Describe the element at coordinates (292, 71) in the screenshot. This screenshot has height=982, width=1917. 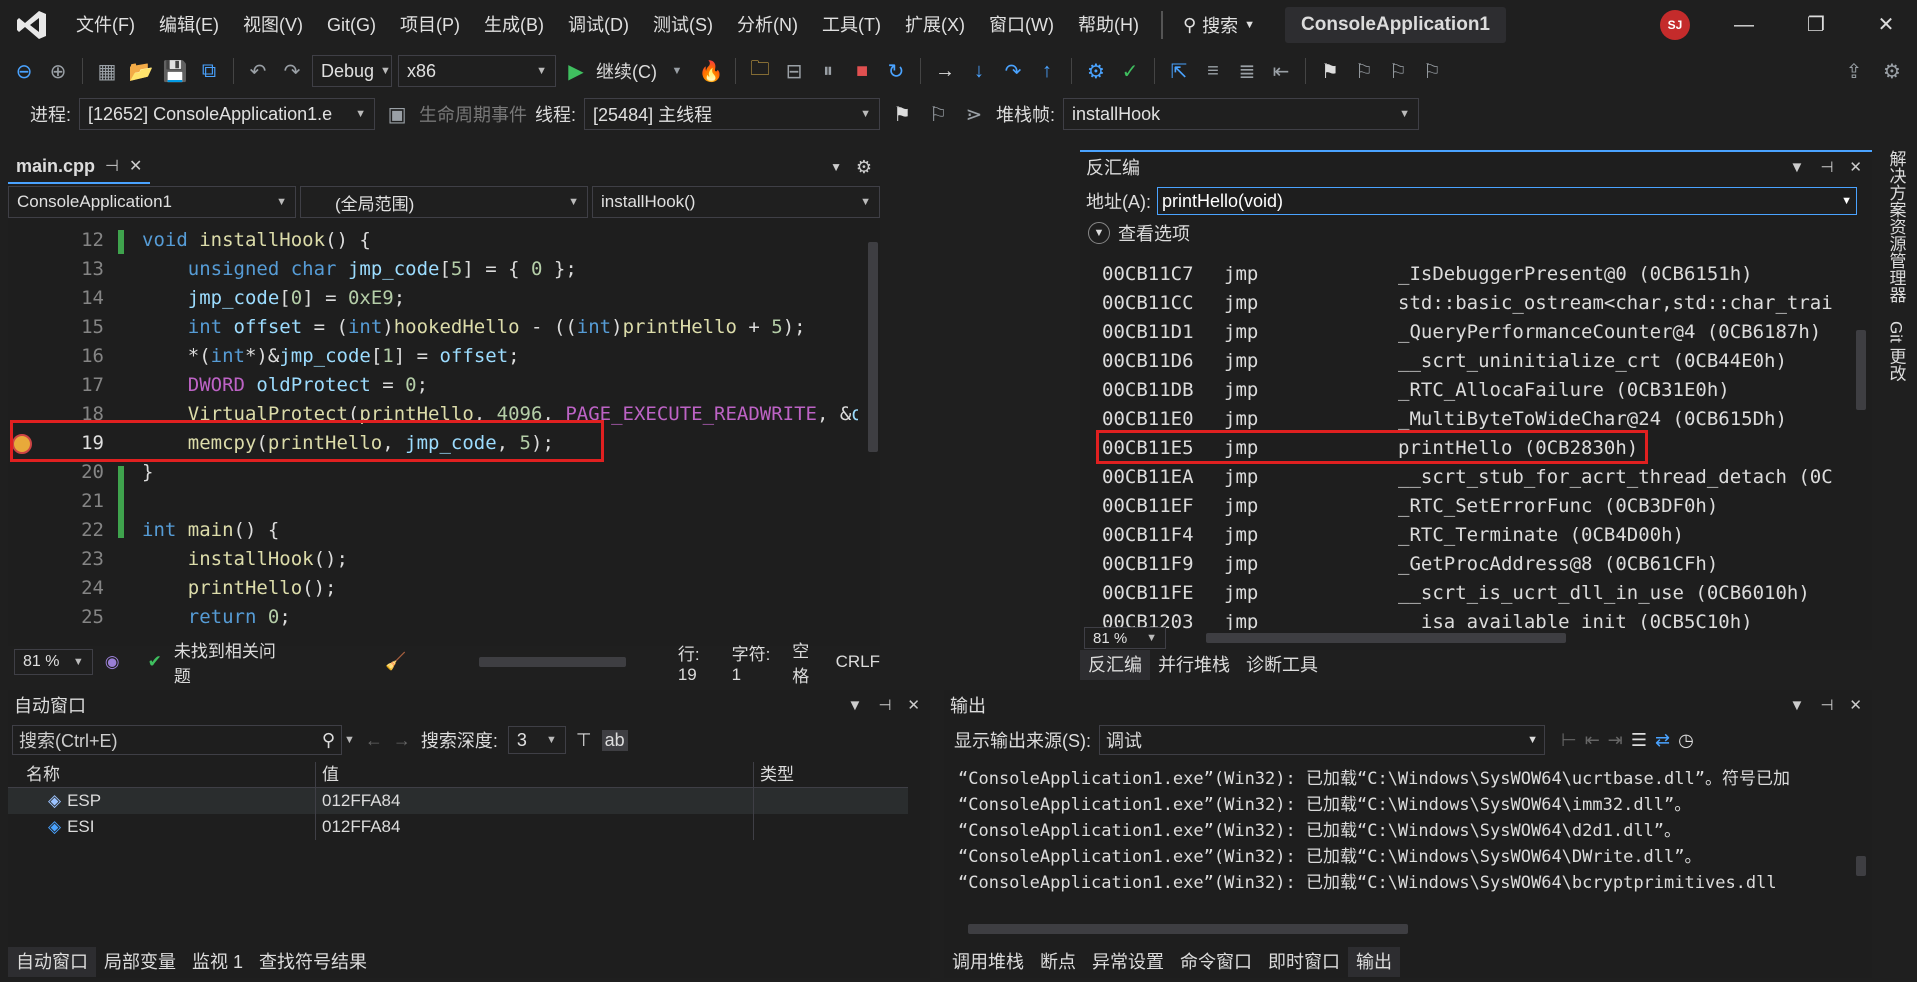
I see `redo-icon: ↷` at that location.